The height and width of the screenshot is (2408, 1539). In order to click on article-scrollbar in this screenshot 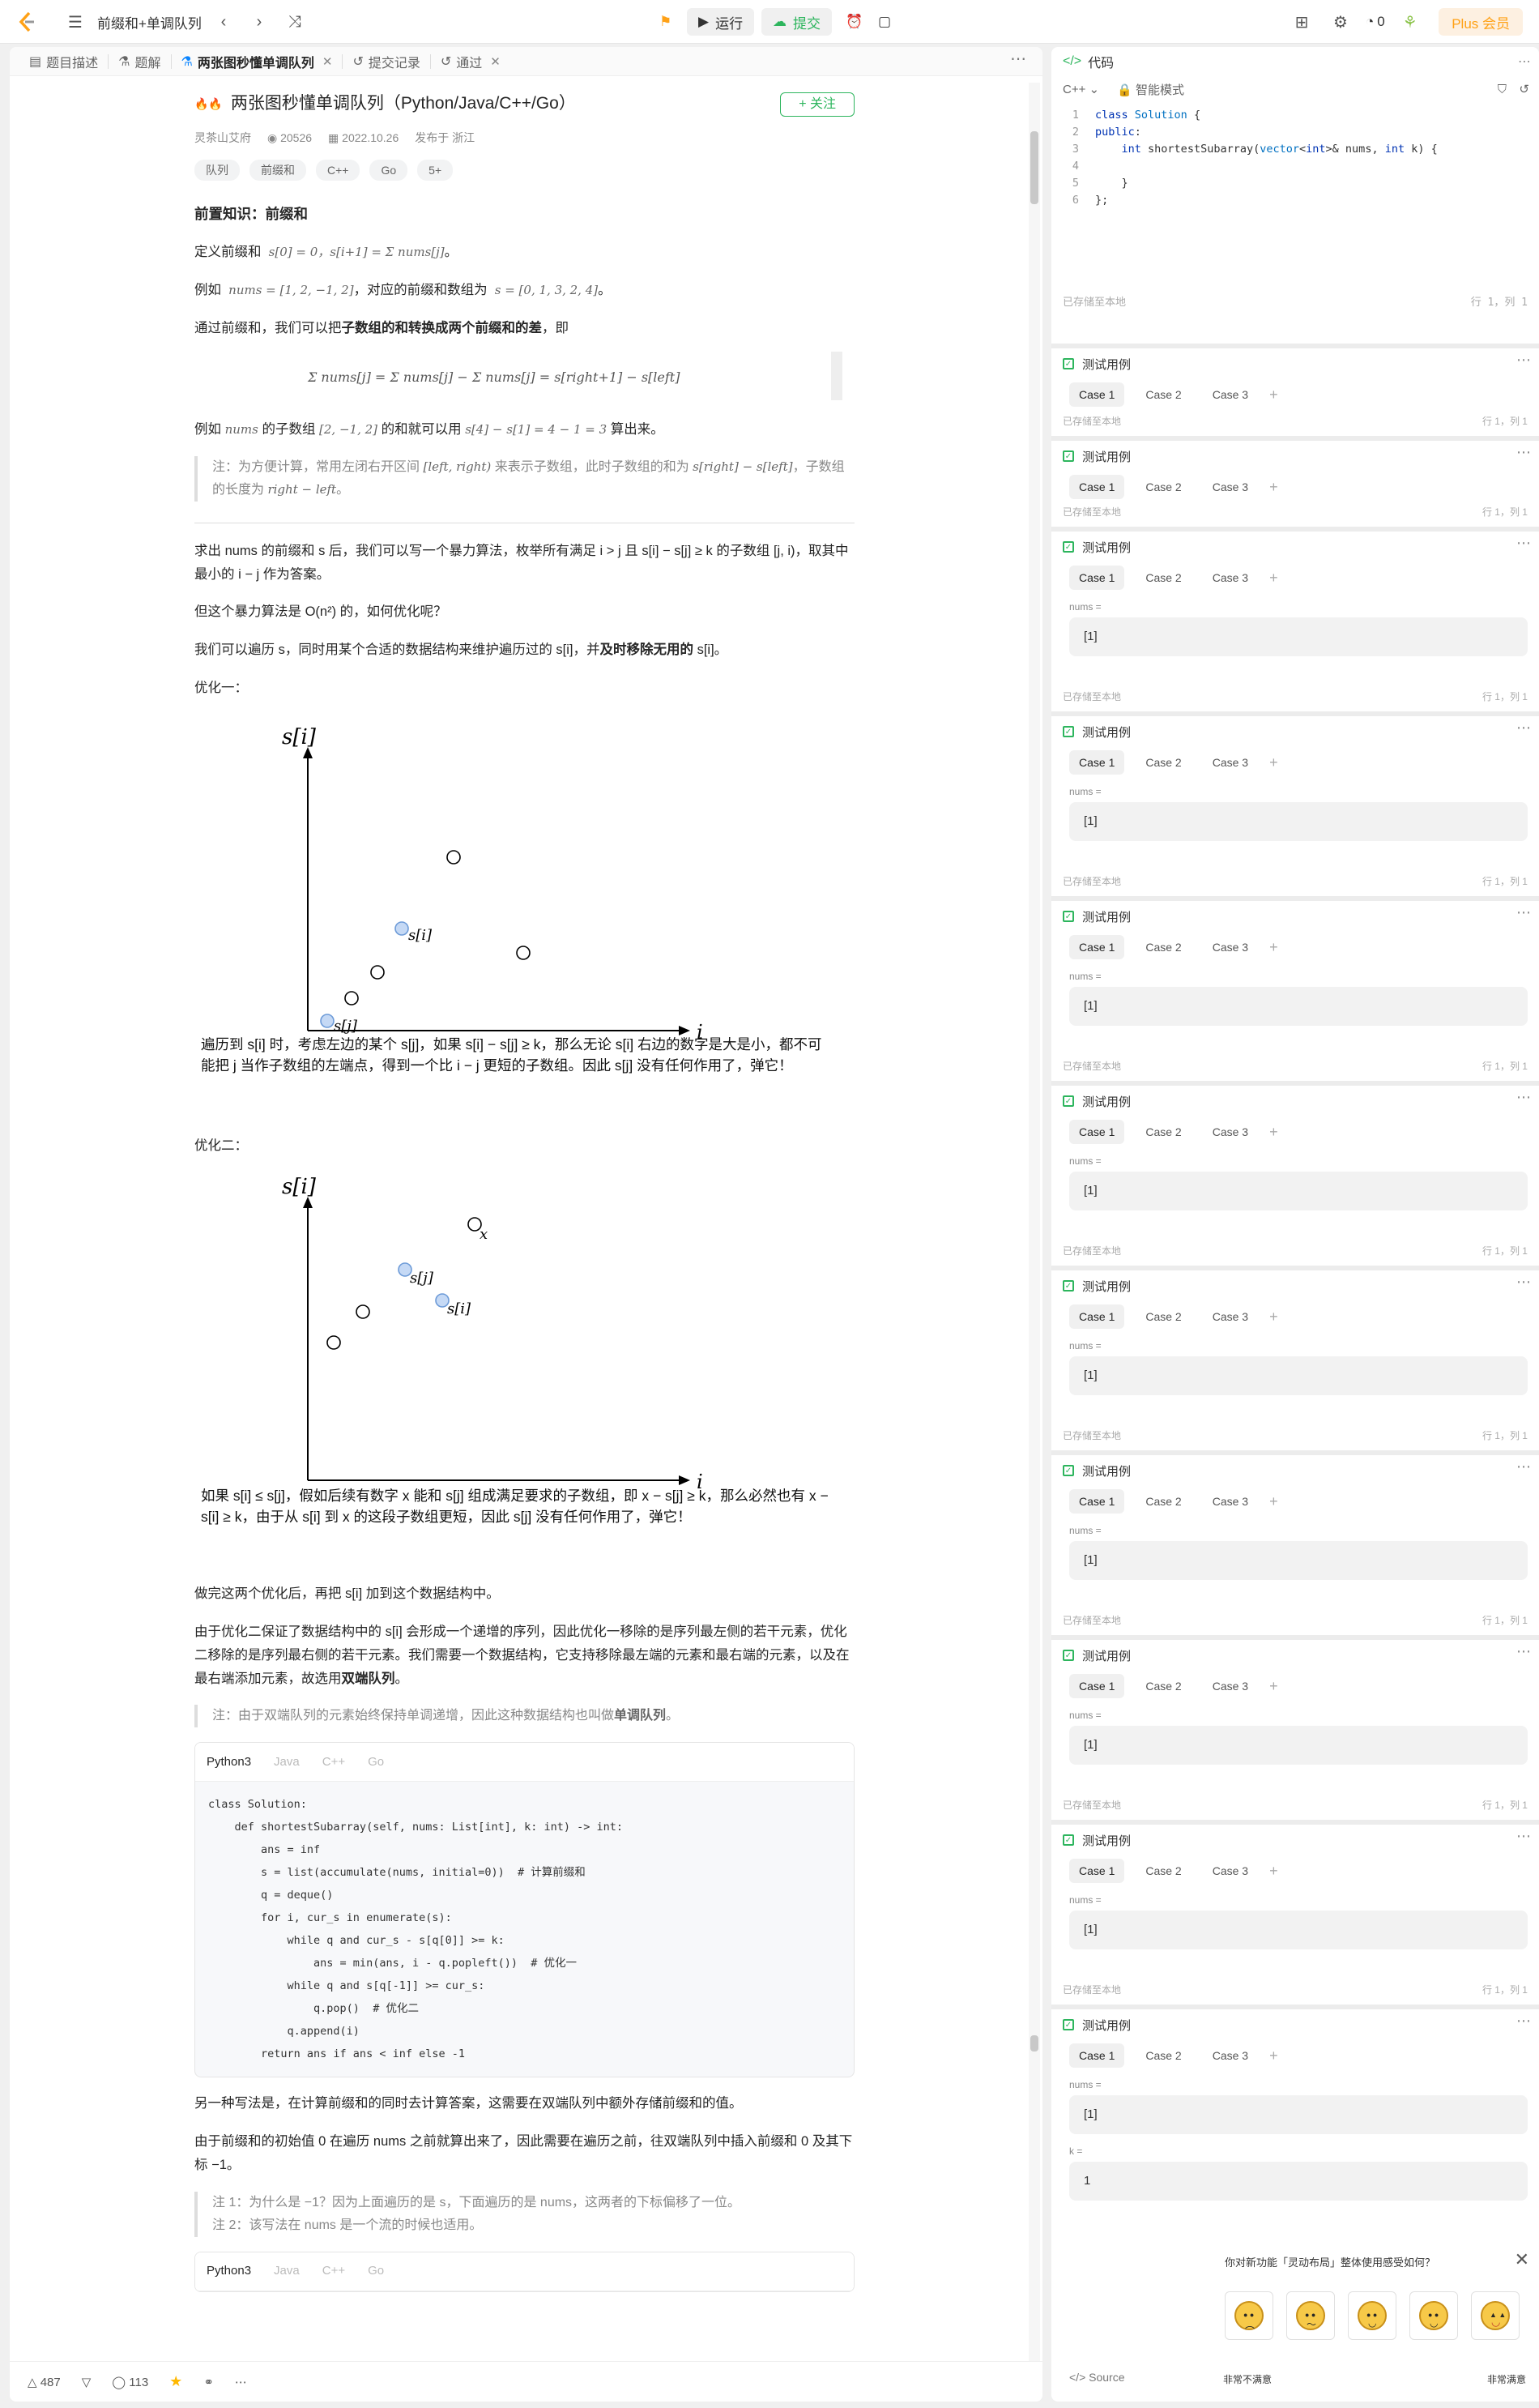, I will do `click(1034, 1238)`.